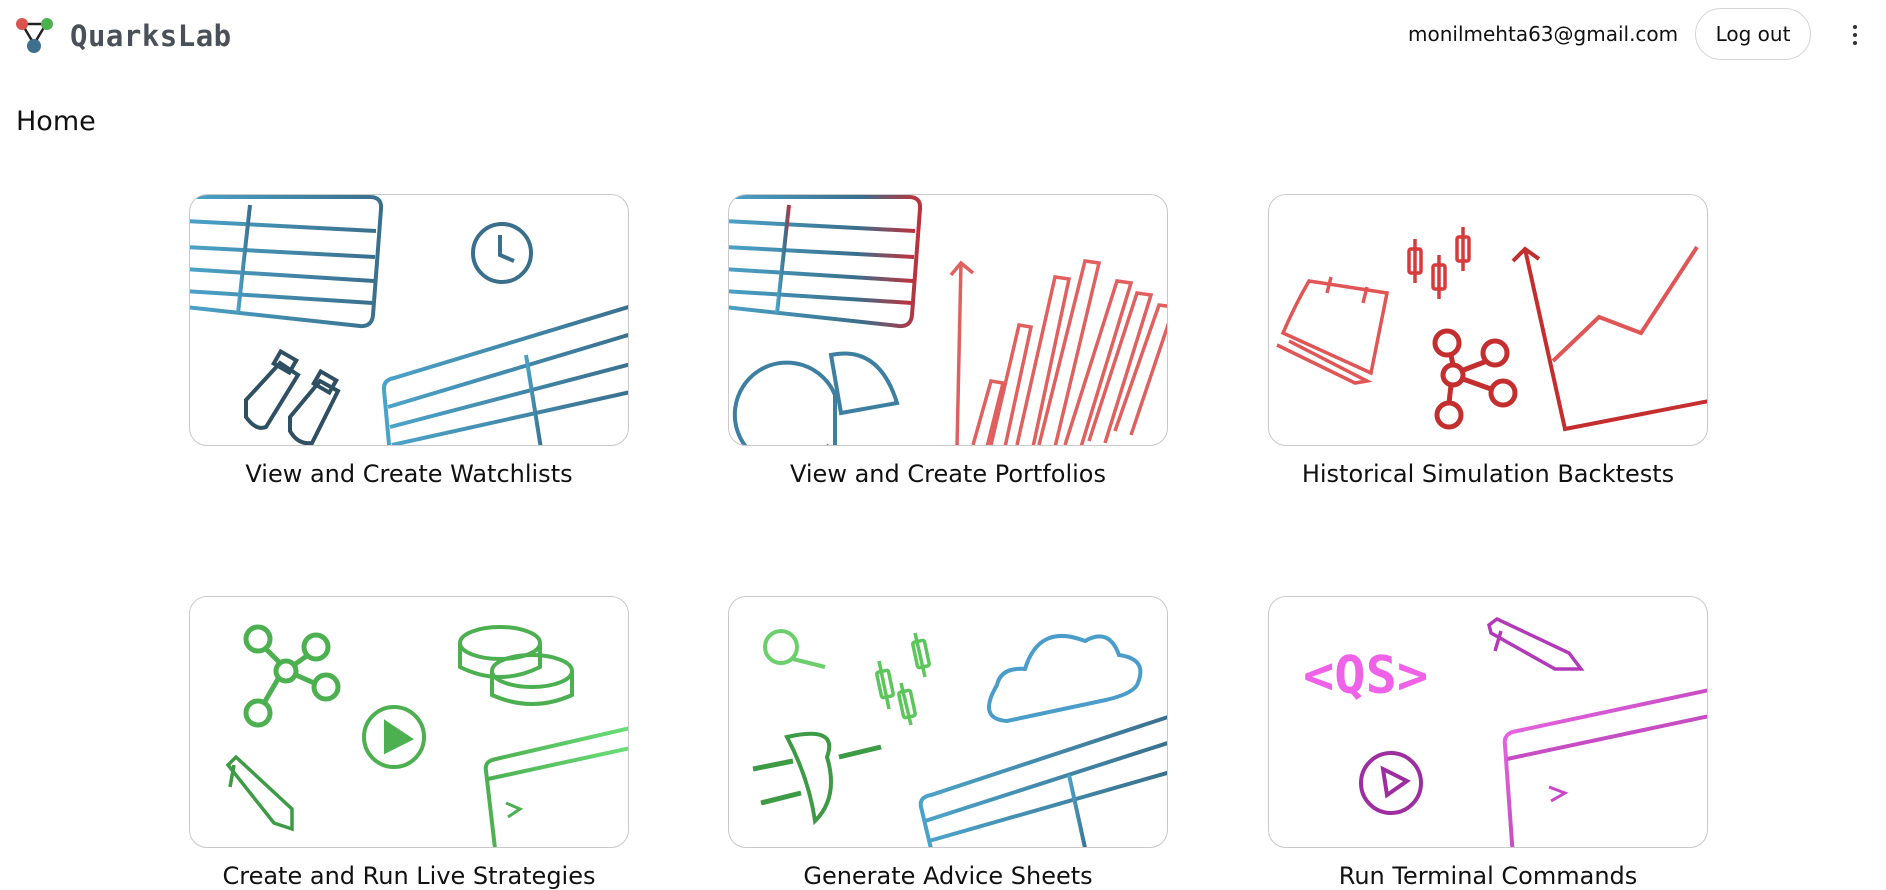 The image size is (1886, 890). What do you see at coordinates (1065, 678) in the screenshot?
I see `cloud-icon` at bounding box center [1065, 678].